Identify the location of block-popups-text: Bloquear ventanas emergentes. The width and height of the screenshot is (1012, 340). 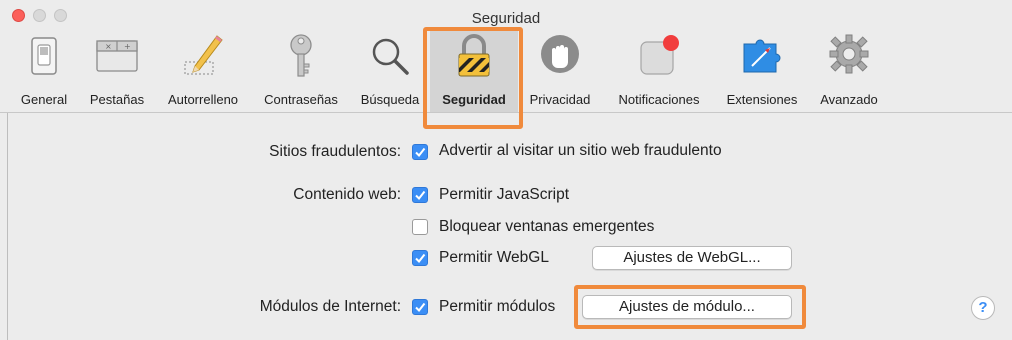
(547, 226).